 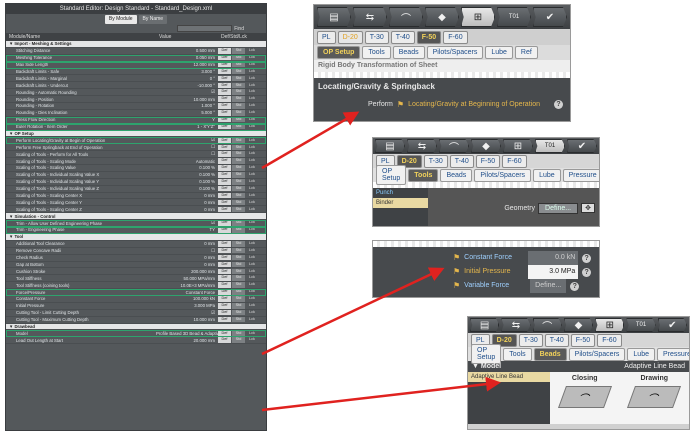 I want to click on setting-value: 20.000 mm, so click(x=187, y=340).